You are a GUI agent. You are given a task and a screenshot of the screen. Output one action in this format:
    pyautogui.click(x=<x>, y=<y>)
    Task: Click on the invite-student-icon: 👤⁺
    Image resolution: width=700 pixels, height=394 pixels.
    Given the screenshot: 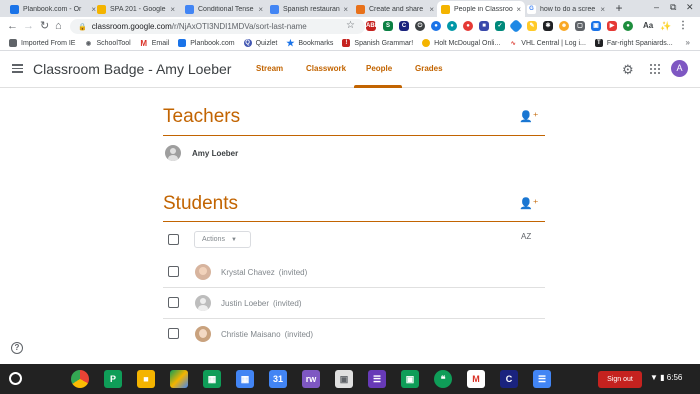 What is the action you would take?
    pyautogui.click(x=529, y=203)
    